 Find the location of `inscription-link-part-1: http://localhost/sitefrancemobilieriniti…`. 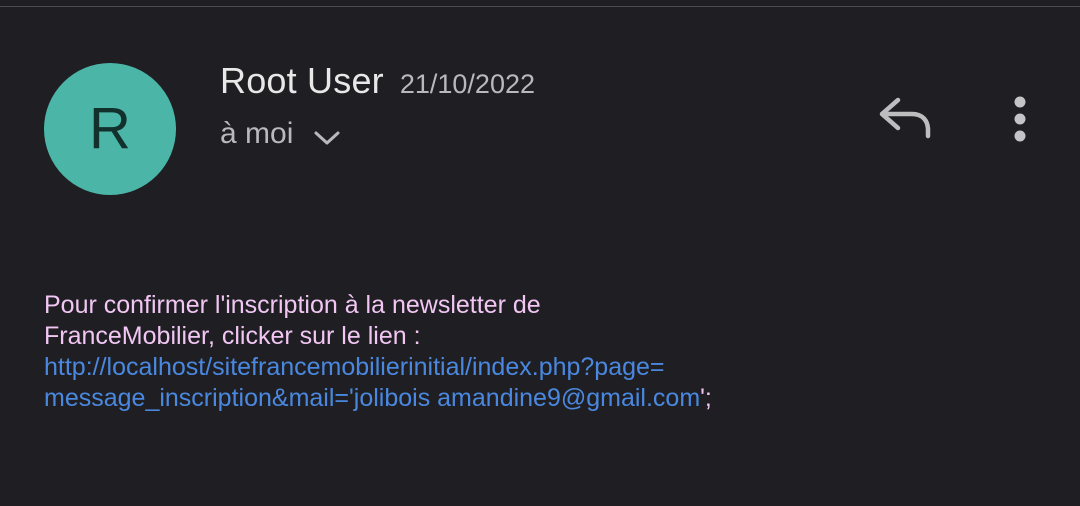

inscription-link-part-1: http://localhost/sitefrancemobilieriniti… is located at coordinates (354, 367).